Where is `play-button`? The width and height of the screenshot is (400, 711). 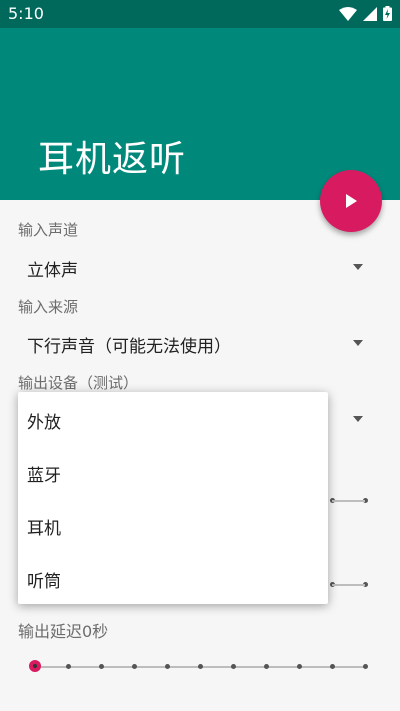
play-button is located at coordinates (351, 201).